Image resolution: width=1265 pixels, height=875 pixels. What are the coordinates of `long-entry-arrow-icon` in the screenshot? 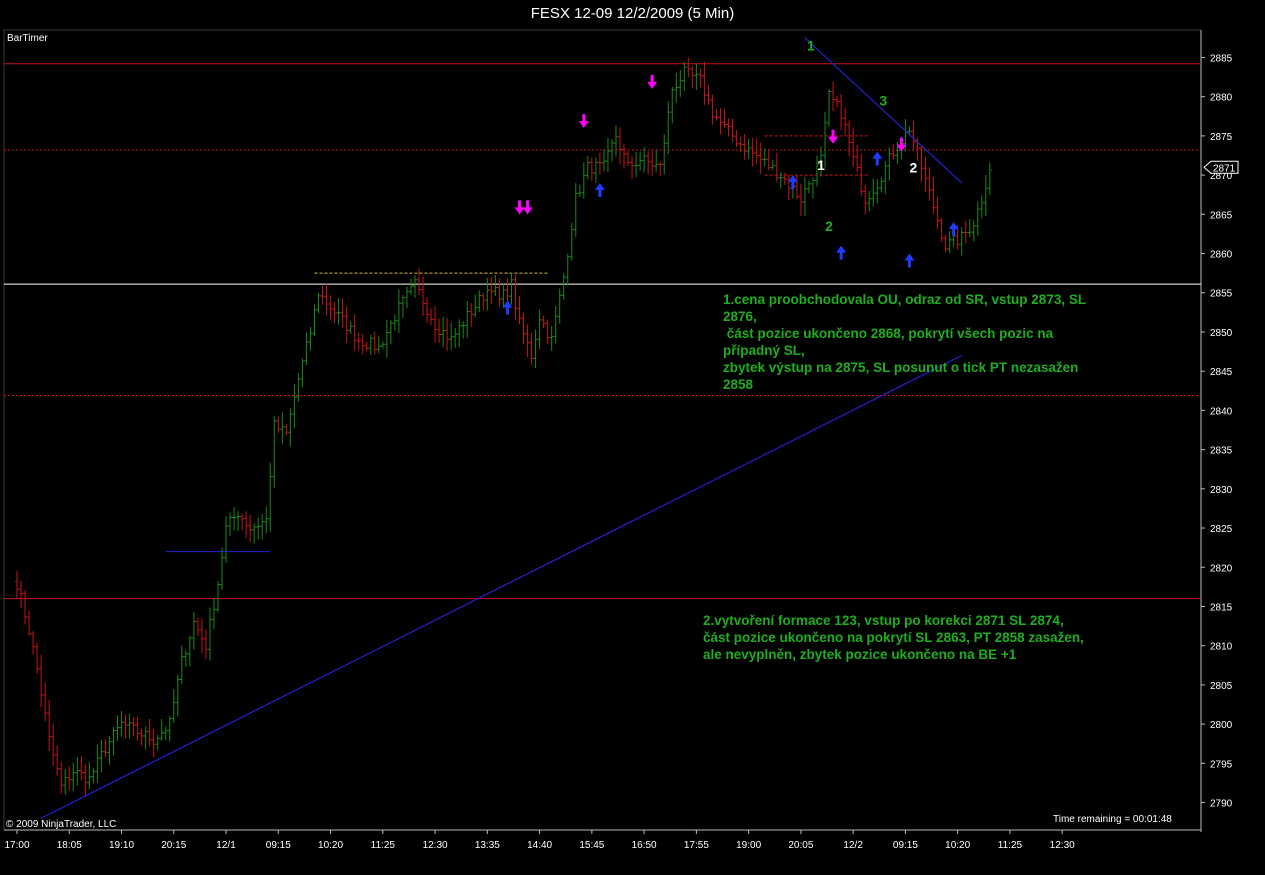 It's located at (792, 182).